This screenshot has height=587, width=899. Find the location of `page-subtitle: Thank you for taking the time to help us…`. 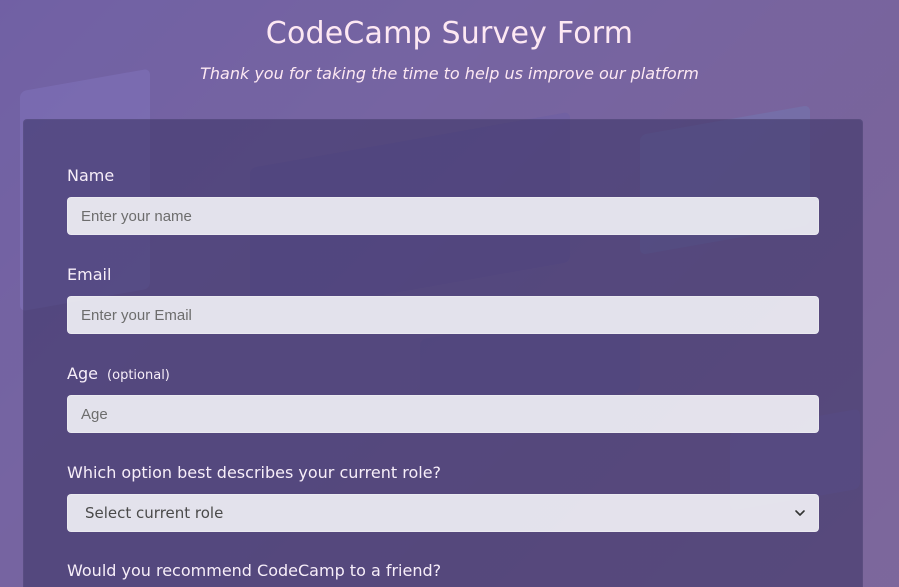

page-subtitle: Thank you for taking the time to help us… is located at coordinates (449, 73).